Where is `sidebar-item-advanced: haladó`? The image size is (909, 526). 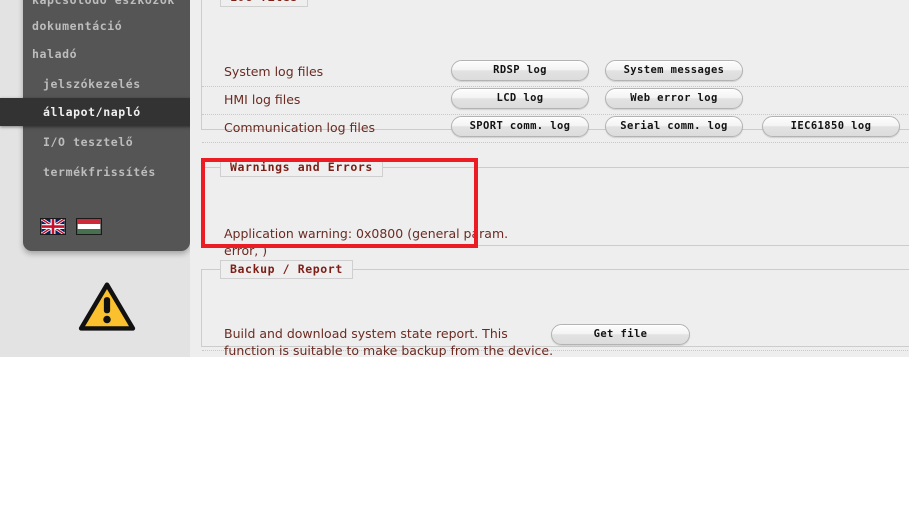 sidebar-item-advanced: haladó is located at coordinates (106, 54).